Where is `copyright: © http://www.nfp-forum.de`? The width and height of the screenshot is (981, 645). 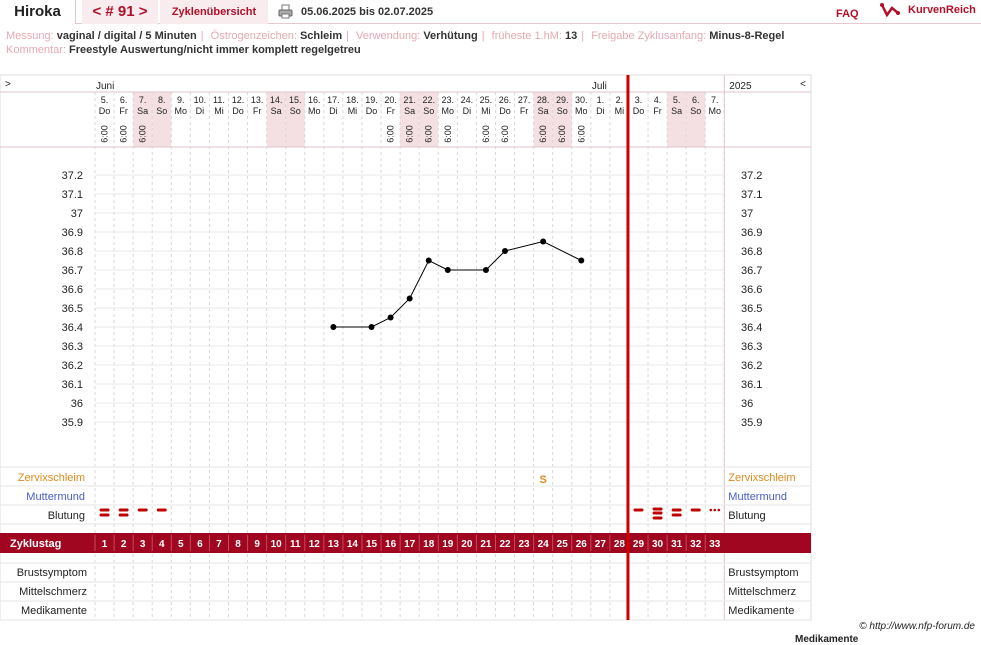 copyright: © http://www.nfp-forum.de is located at coordinates (917, 626).